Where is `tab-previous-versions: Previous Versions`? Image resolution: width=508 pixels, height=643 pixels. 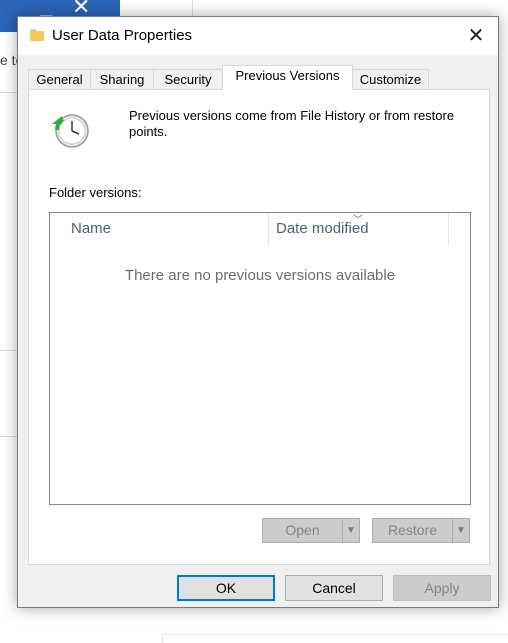 tab-previous-versions: Previous Versions is located at coordinates (287, 77).